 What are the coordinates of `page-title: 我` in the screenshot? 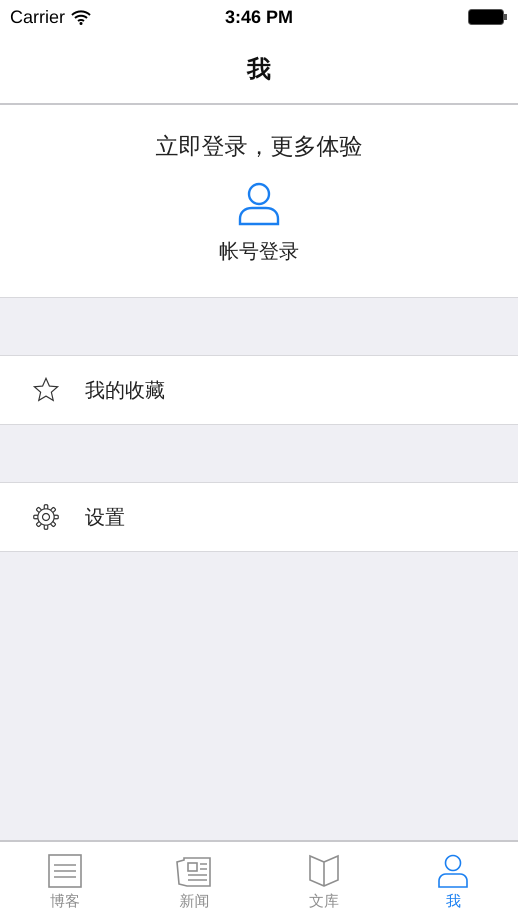 It's located at (259, 69).